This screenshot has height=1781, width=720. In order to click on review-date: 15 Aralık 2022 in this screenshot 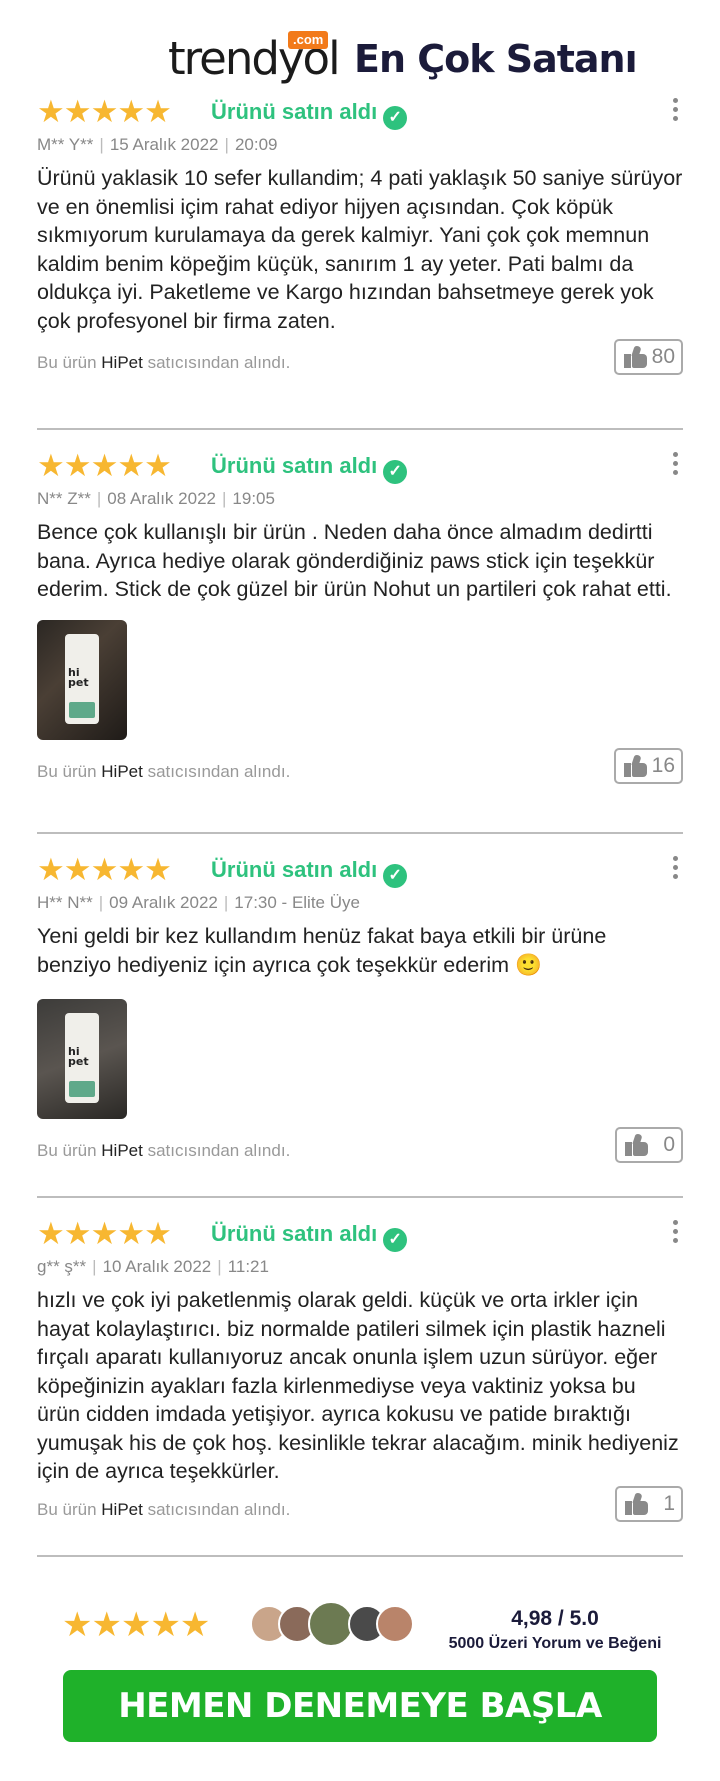, I will do `click(164, 144)`.